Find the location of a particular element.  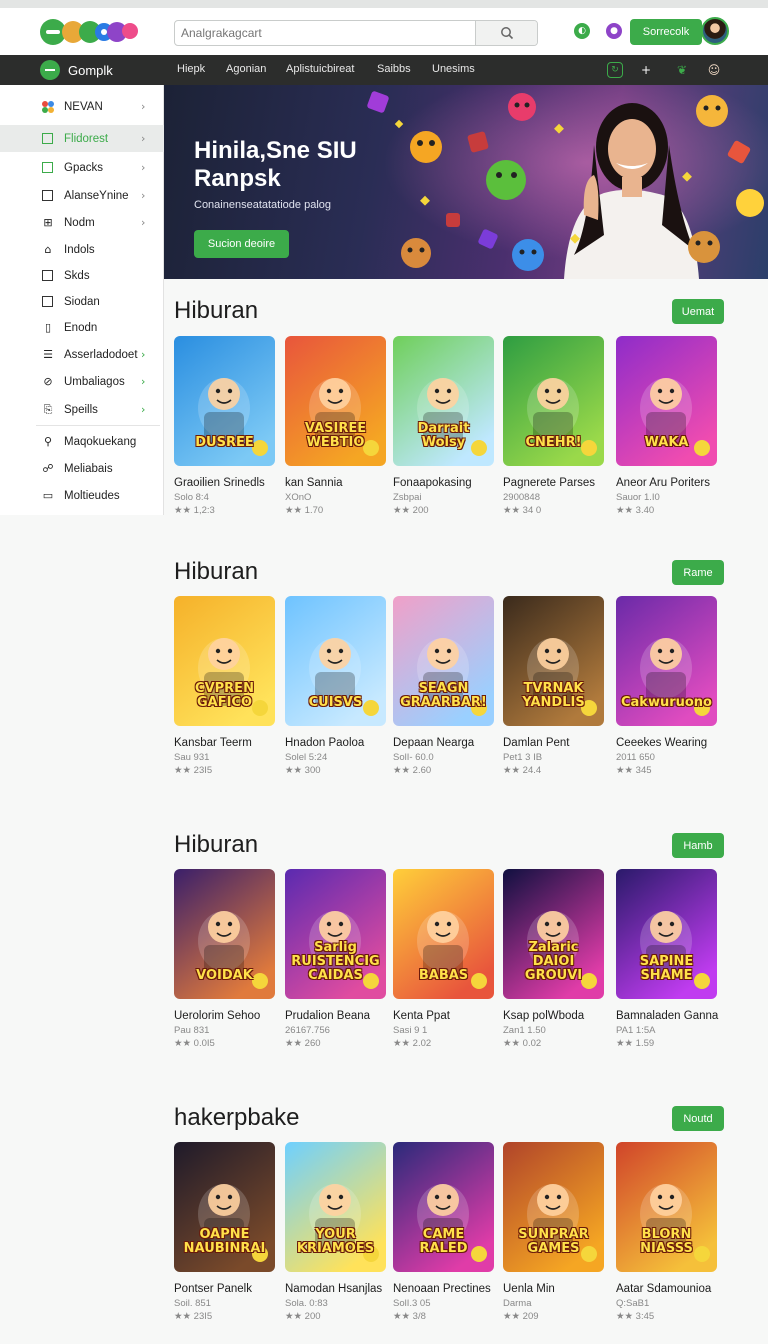

nav-link-2: Agonian is located at coordinates (246, 69).